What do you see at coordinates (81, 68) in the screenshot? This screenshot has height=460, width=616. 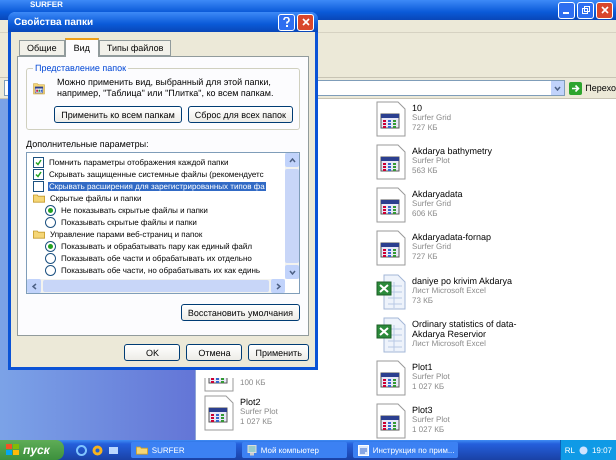 I see `group-title: Представление папок` at bounding box center [81, 68].